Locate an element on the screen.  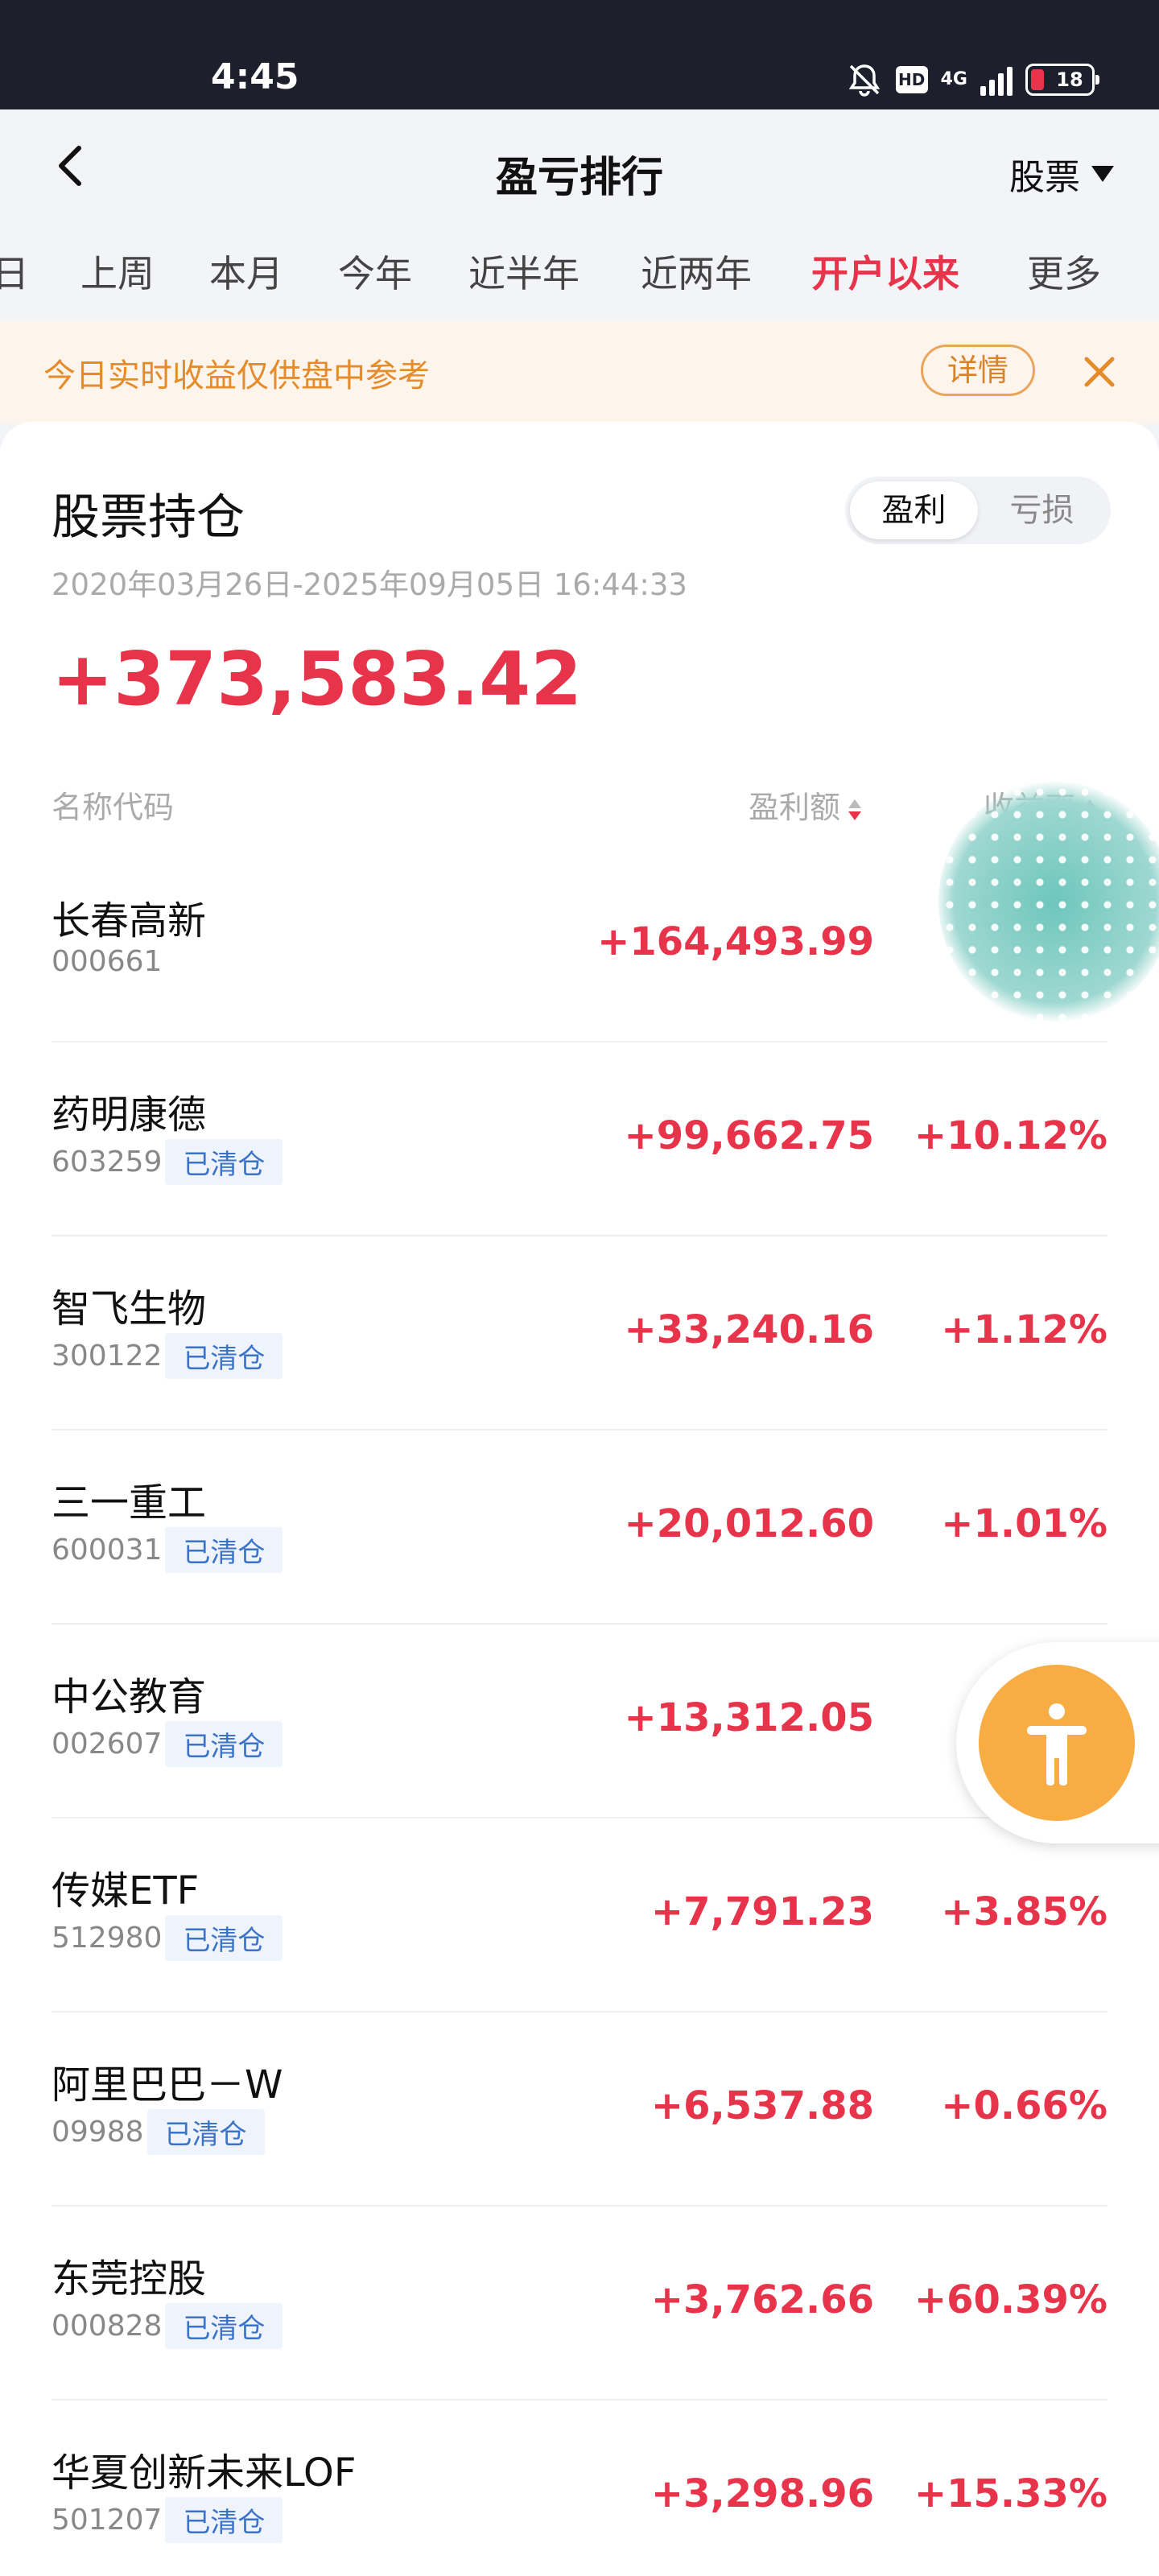
profit-rate: +3.85% is located at coordinates (1024, 1911).